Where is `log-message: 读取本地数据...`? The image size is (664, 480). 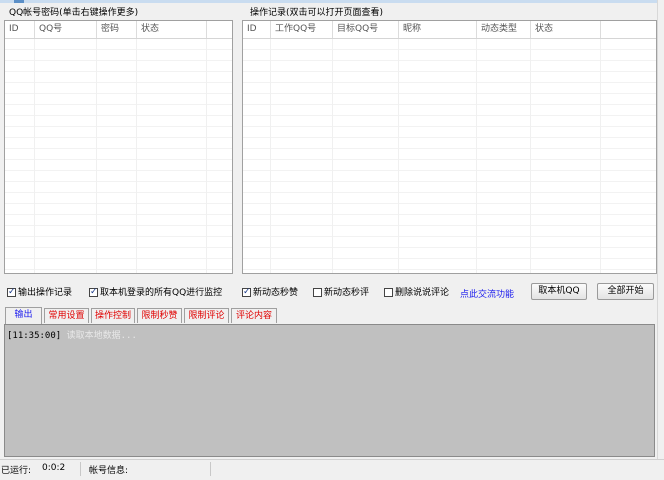 log-message: 读取本地数据... is located at coordinates (101, 336).